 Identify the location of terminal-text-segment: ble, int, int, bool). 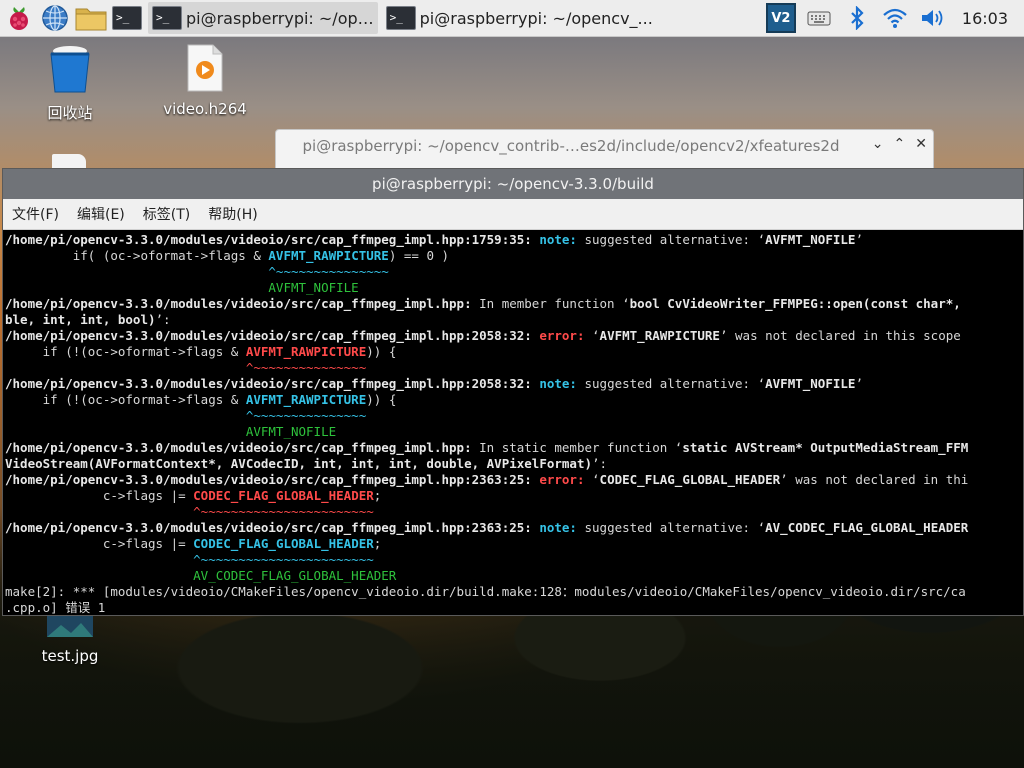
(80, 319).